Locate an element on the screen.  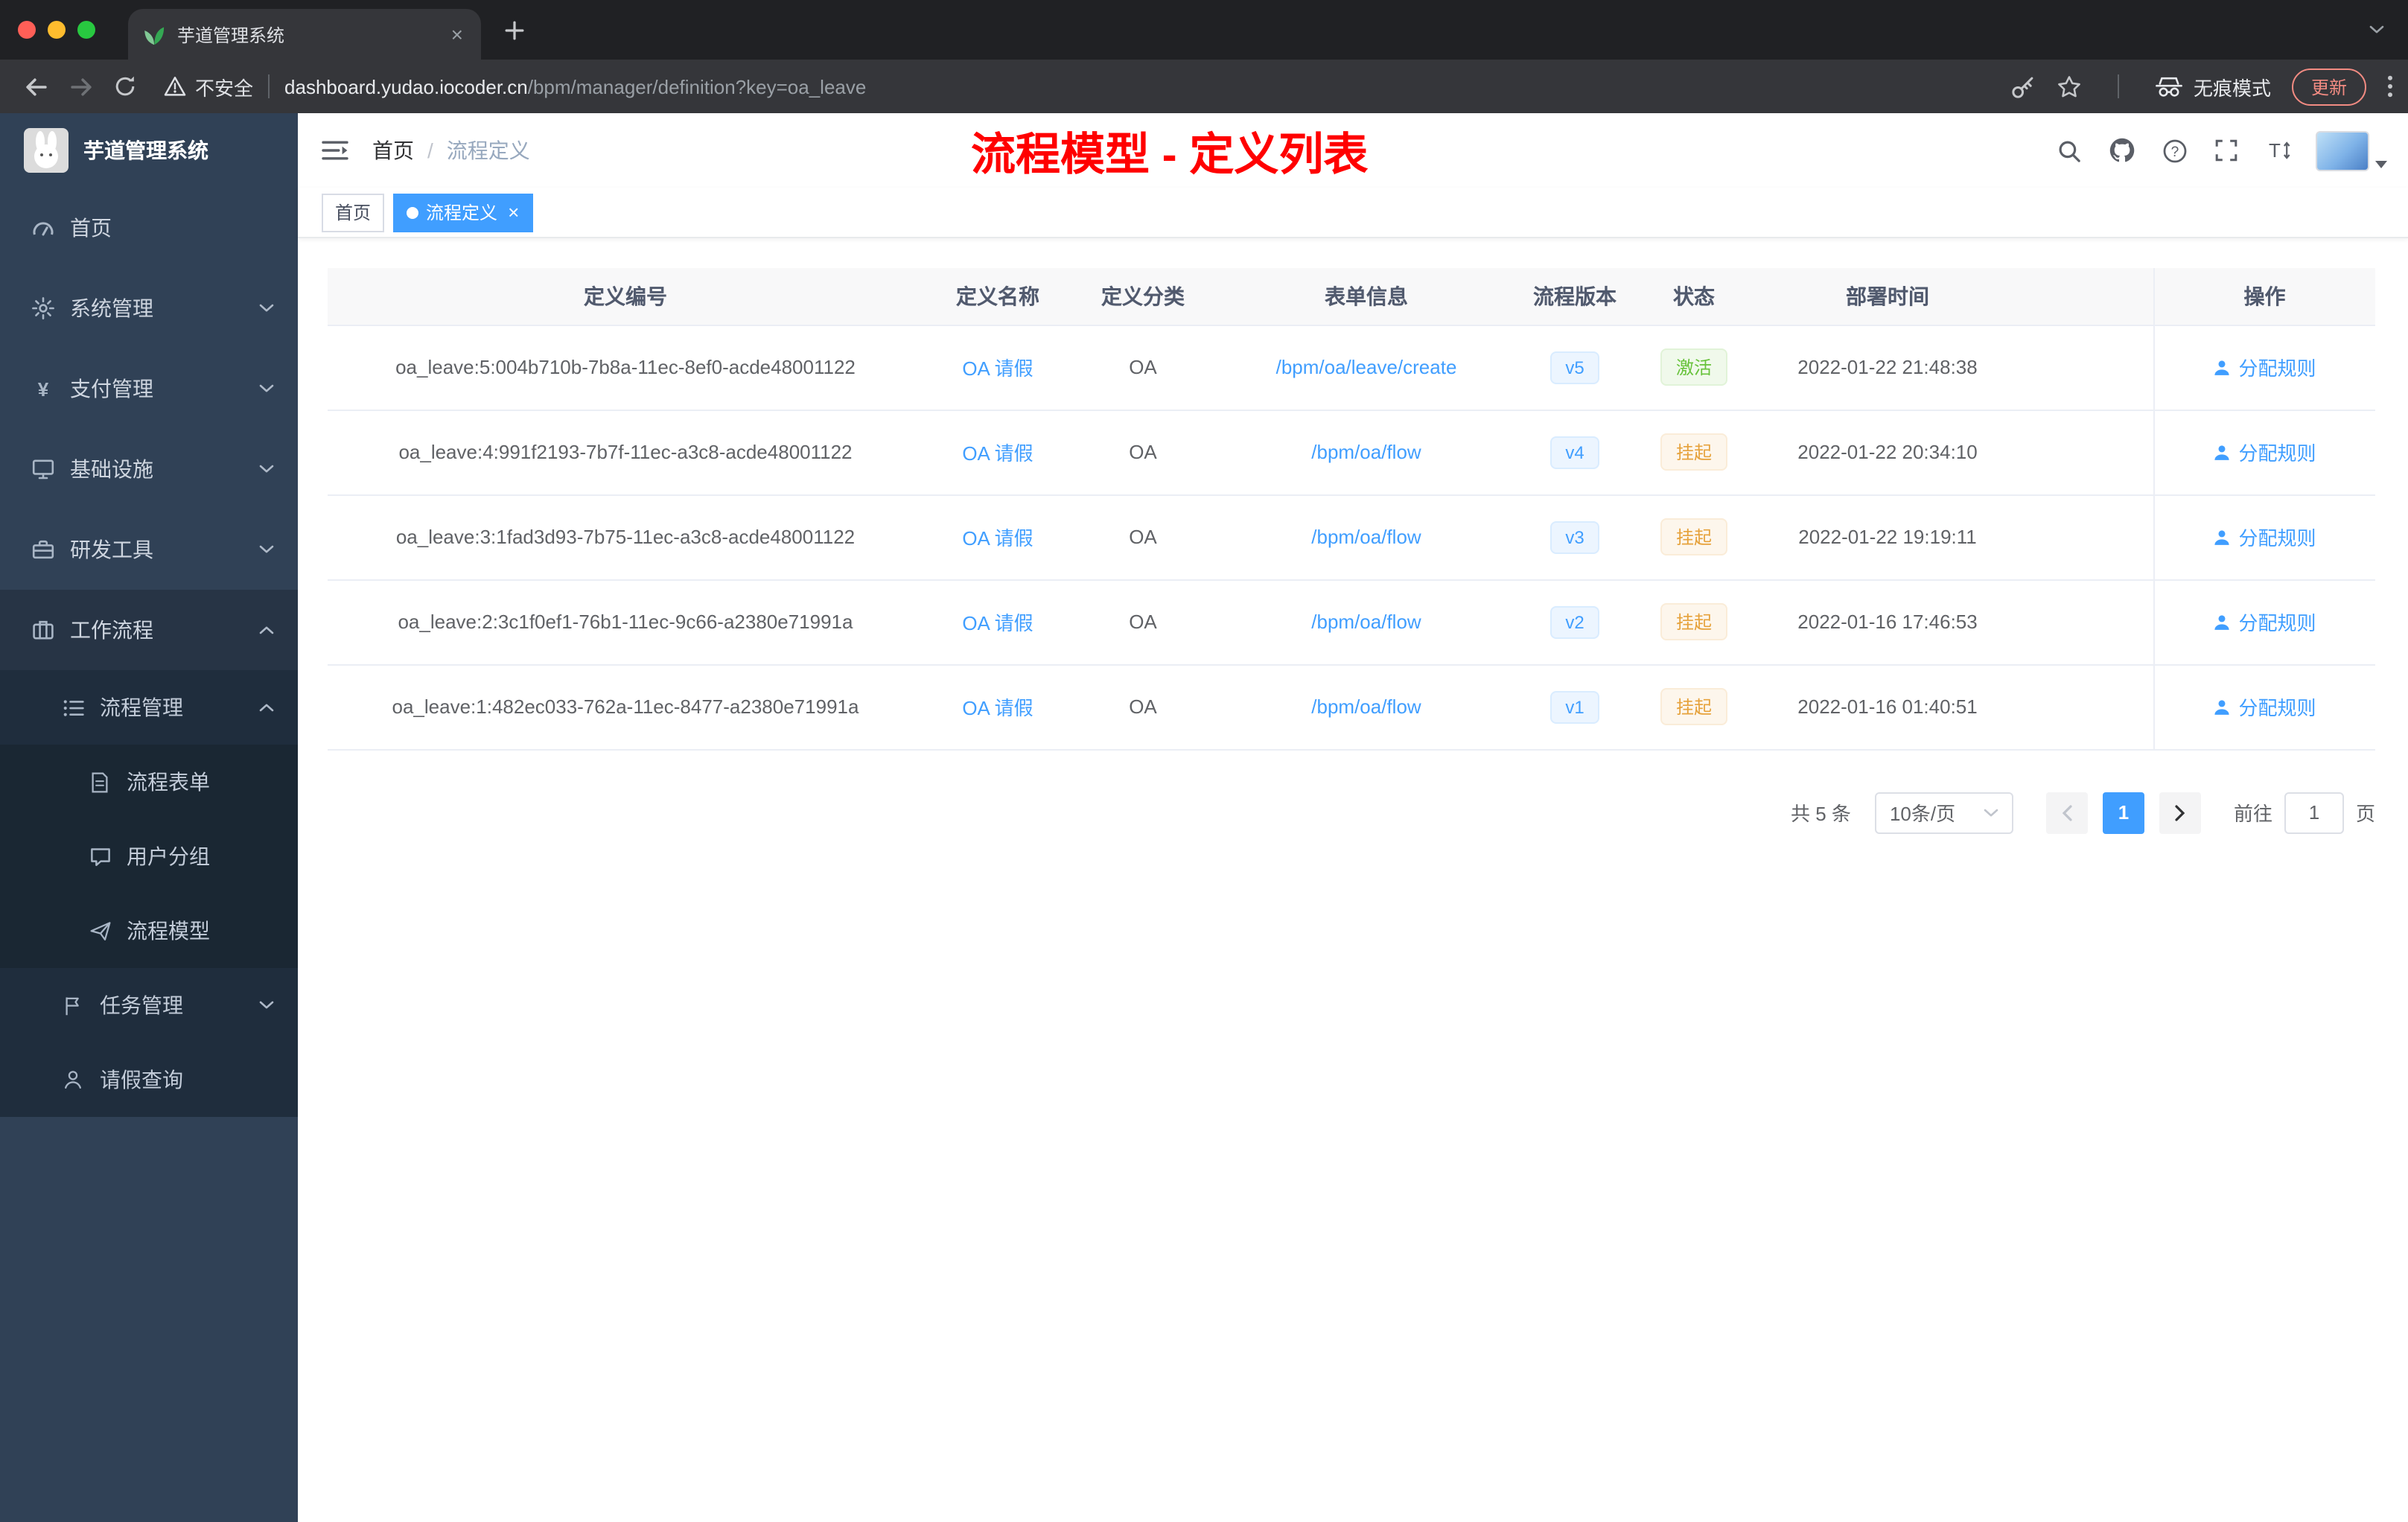
next-page-button is located at coordinates (2180, 812).